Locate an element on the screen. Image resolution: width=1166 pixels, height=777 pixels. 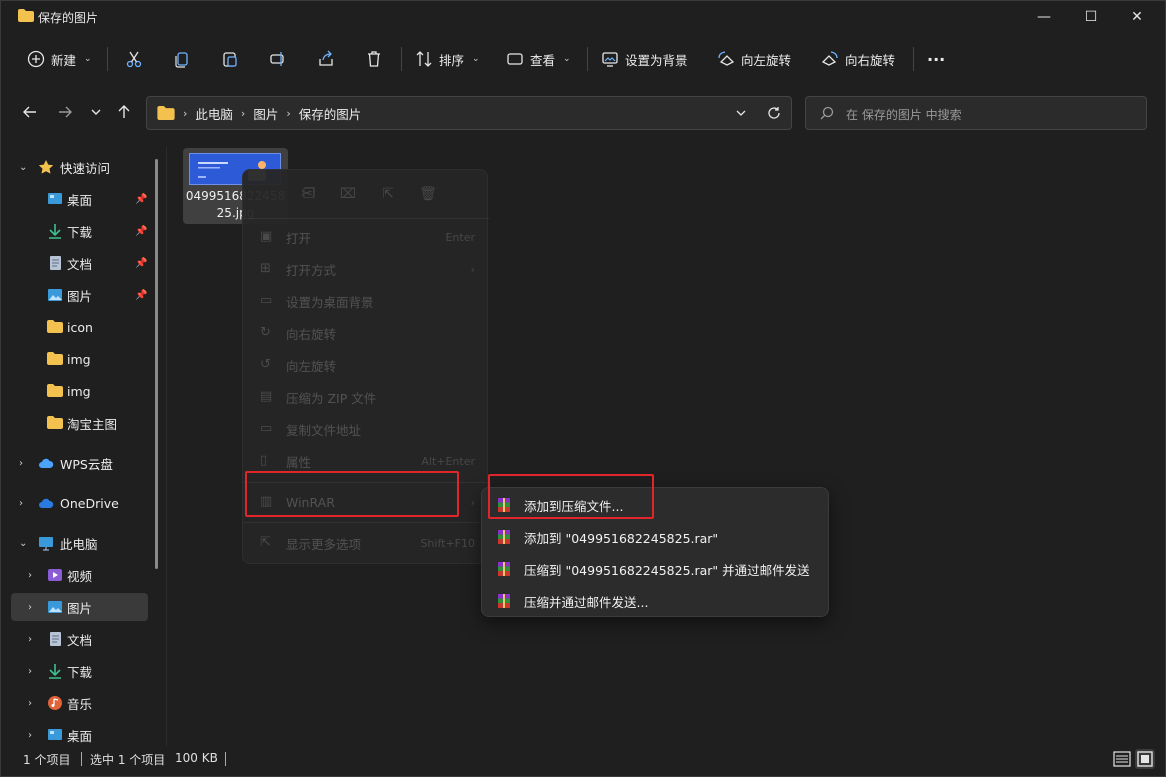
computer-icon is located at coordinates (46, 544).